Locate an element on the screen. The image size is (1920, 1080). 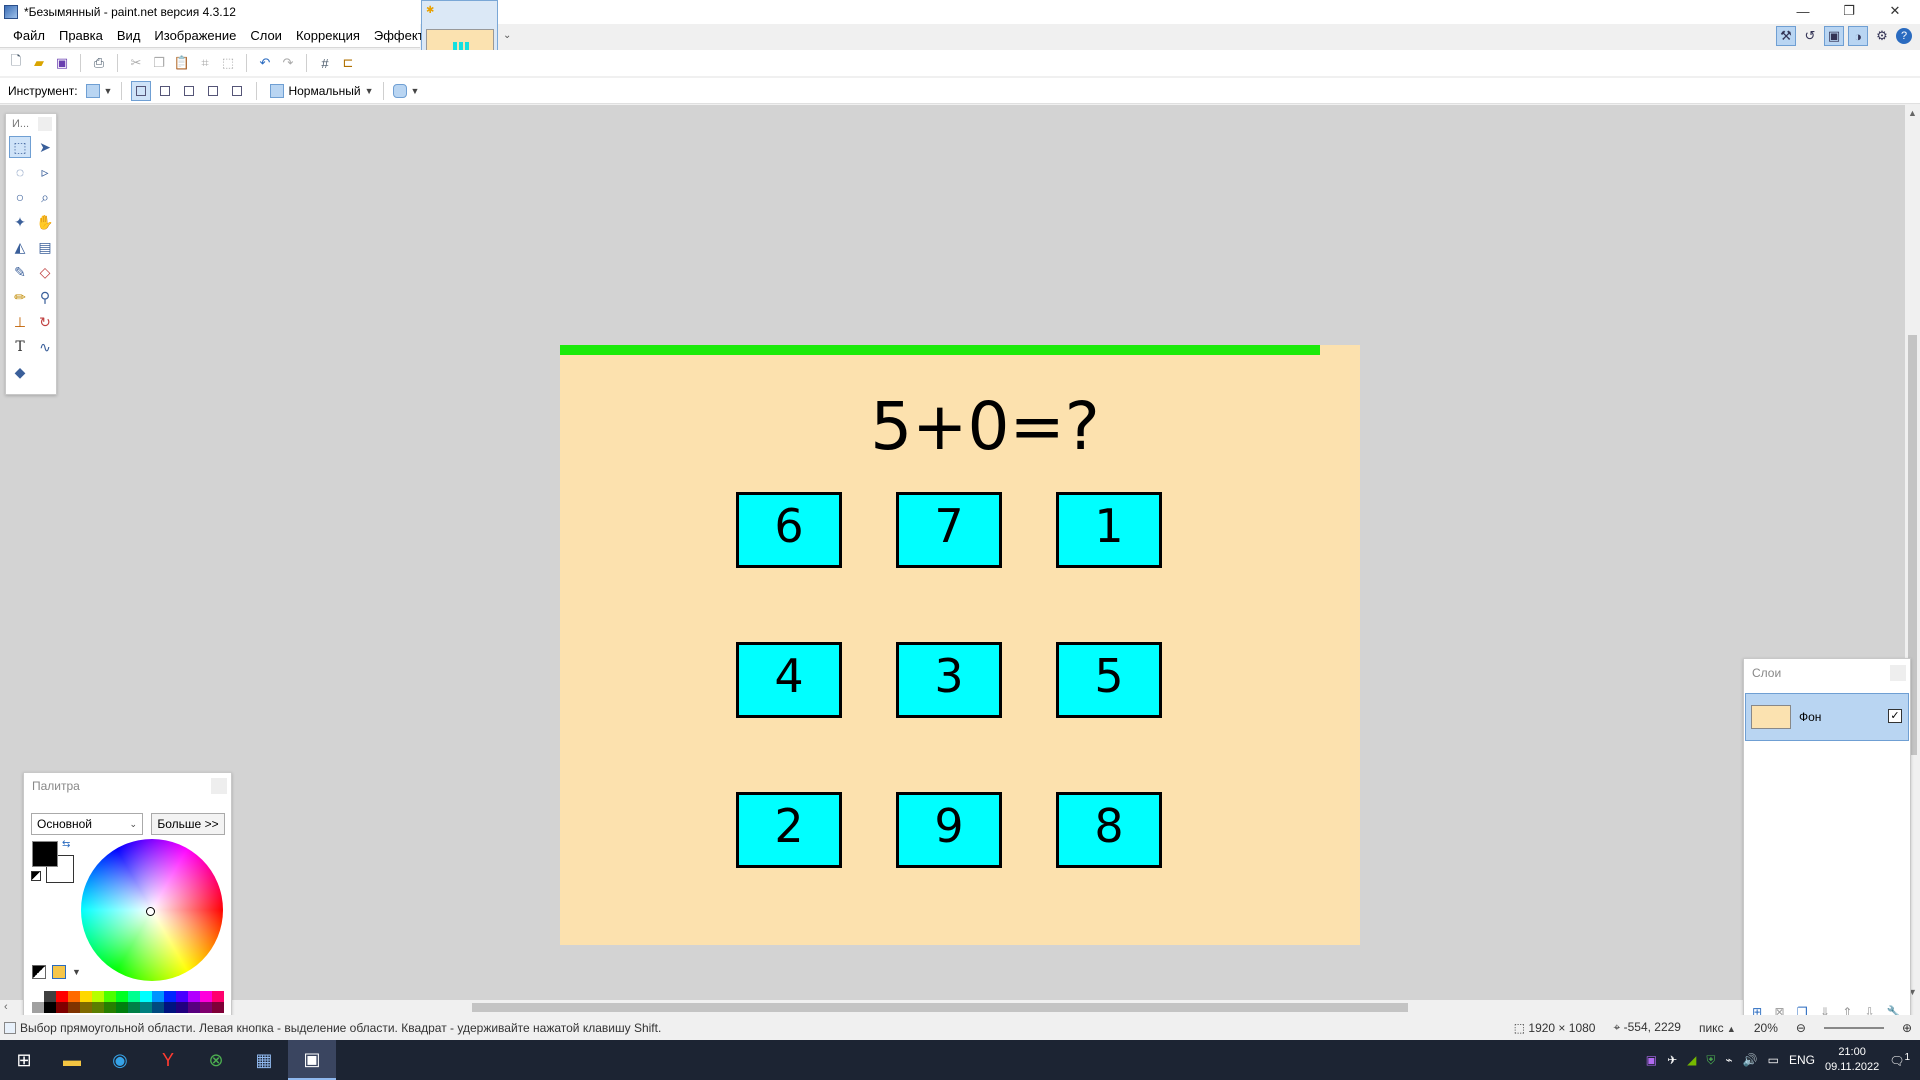
palette-window-close-button is located at coordinates (219, 786).